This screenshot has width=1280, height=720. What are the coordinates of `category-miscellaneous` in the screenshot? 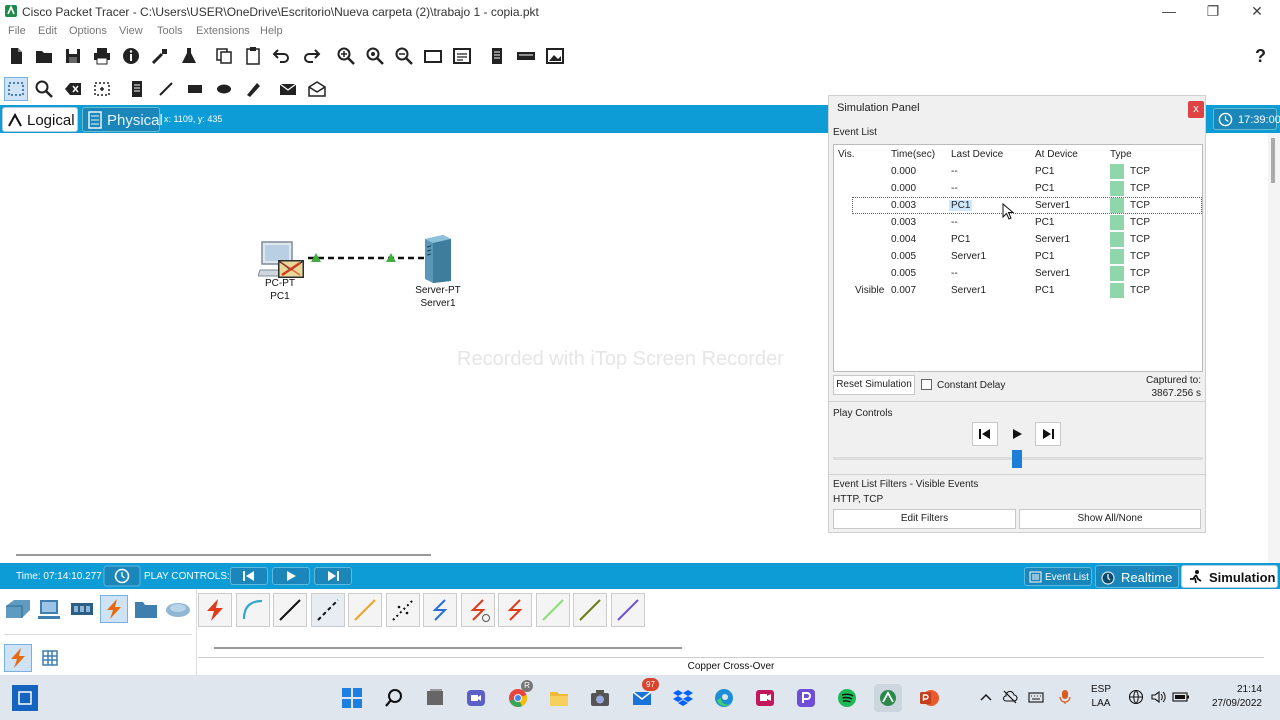 It's located at (146, 609).